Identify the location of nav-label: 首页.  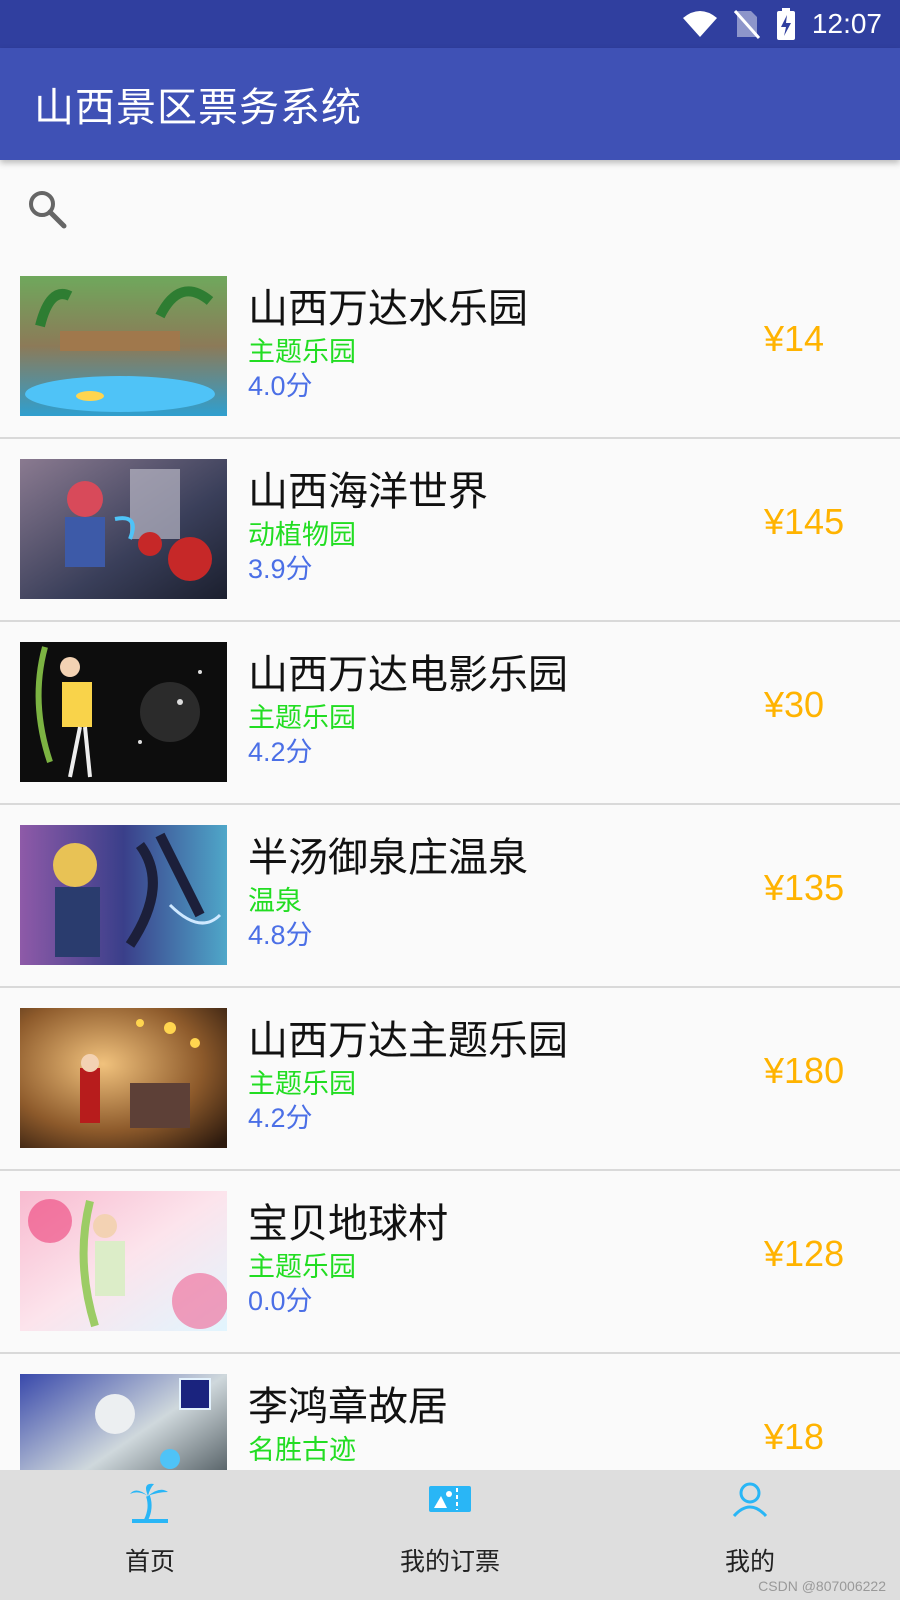
(149, 1561).